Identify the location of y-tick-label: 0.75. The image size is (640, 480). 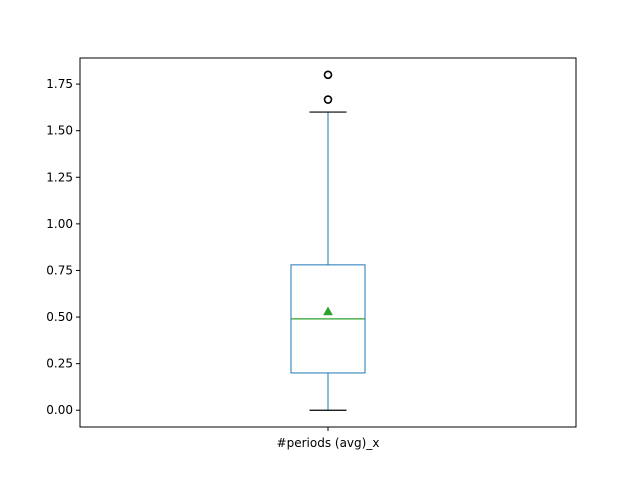
(59, 270).